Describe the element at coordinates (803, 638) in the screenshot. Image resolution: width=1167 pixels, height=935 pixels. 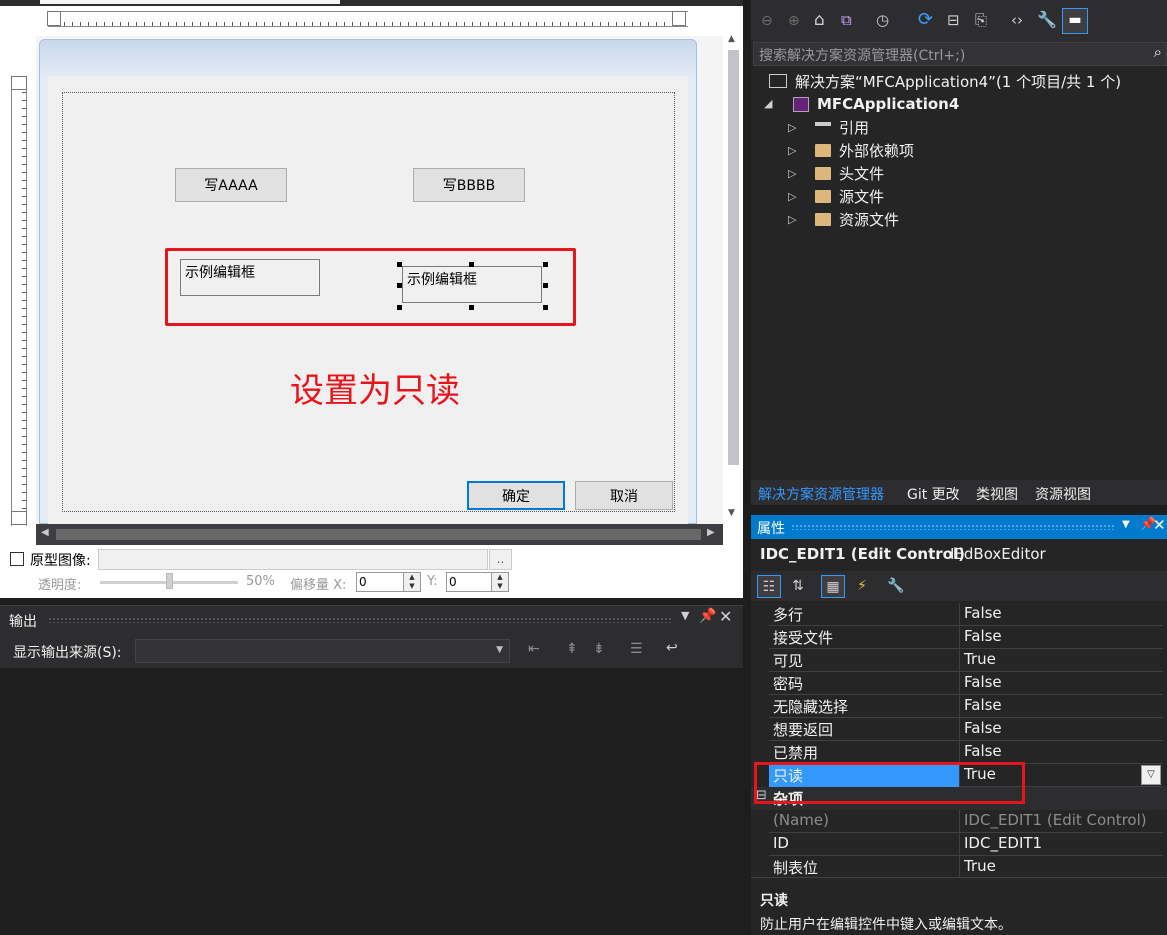
I see `property-name: 接受文件` at that location.